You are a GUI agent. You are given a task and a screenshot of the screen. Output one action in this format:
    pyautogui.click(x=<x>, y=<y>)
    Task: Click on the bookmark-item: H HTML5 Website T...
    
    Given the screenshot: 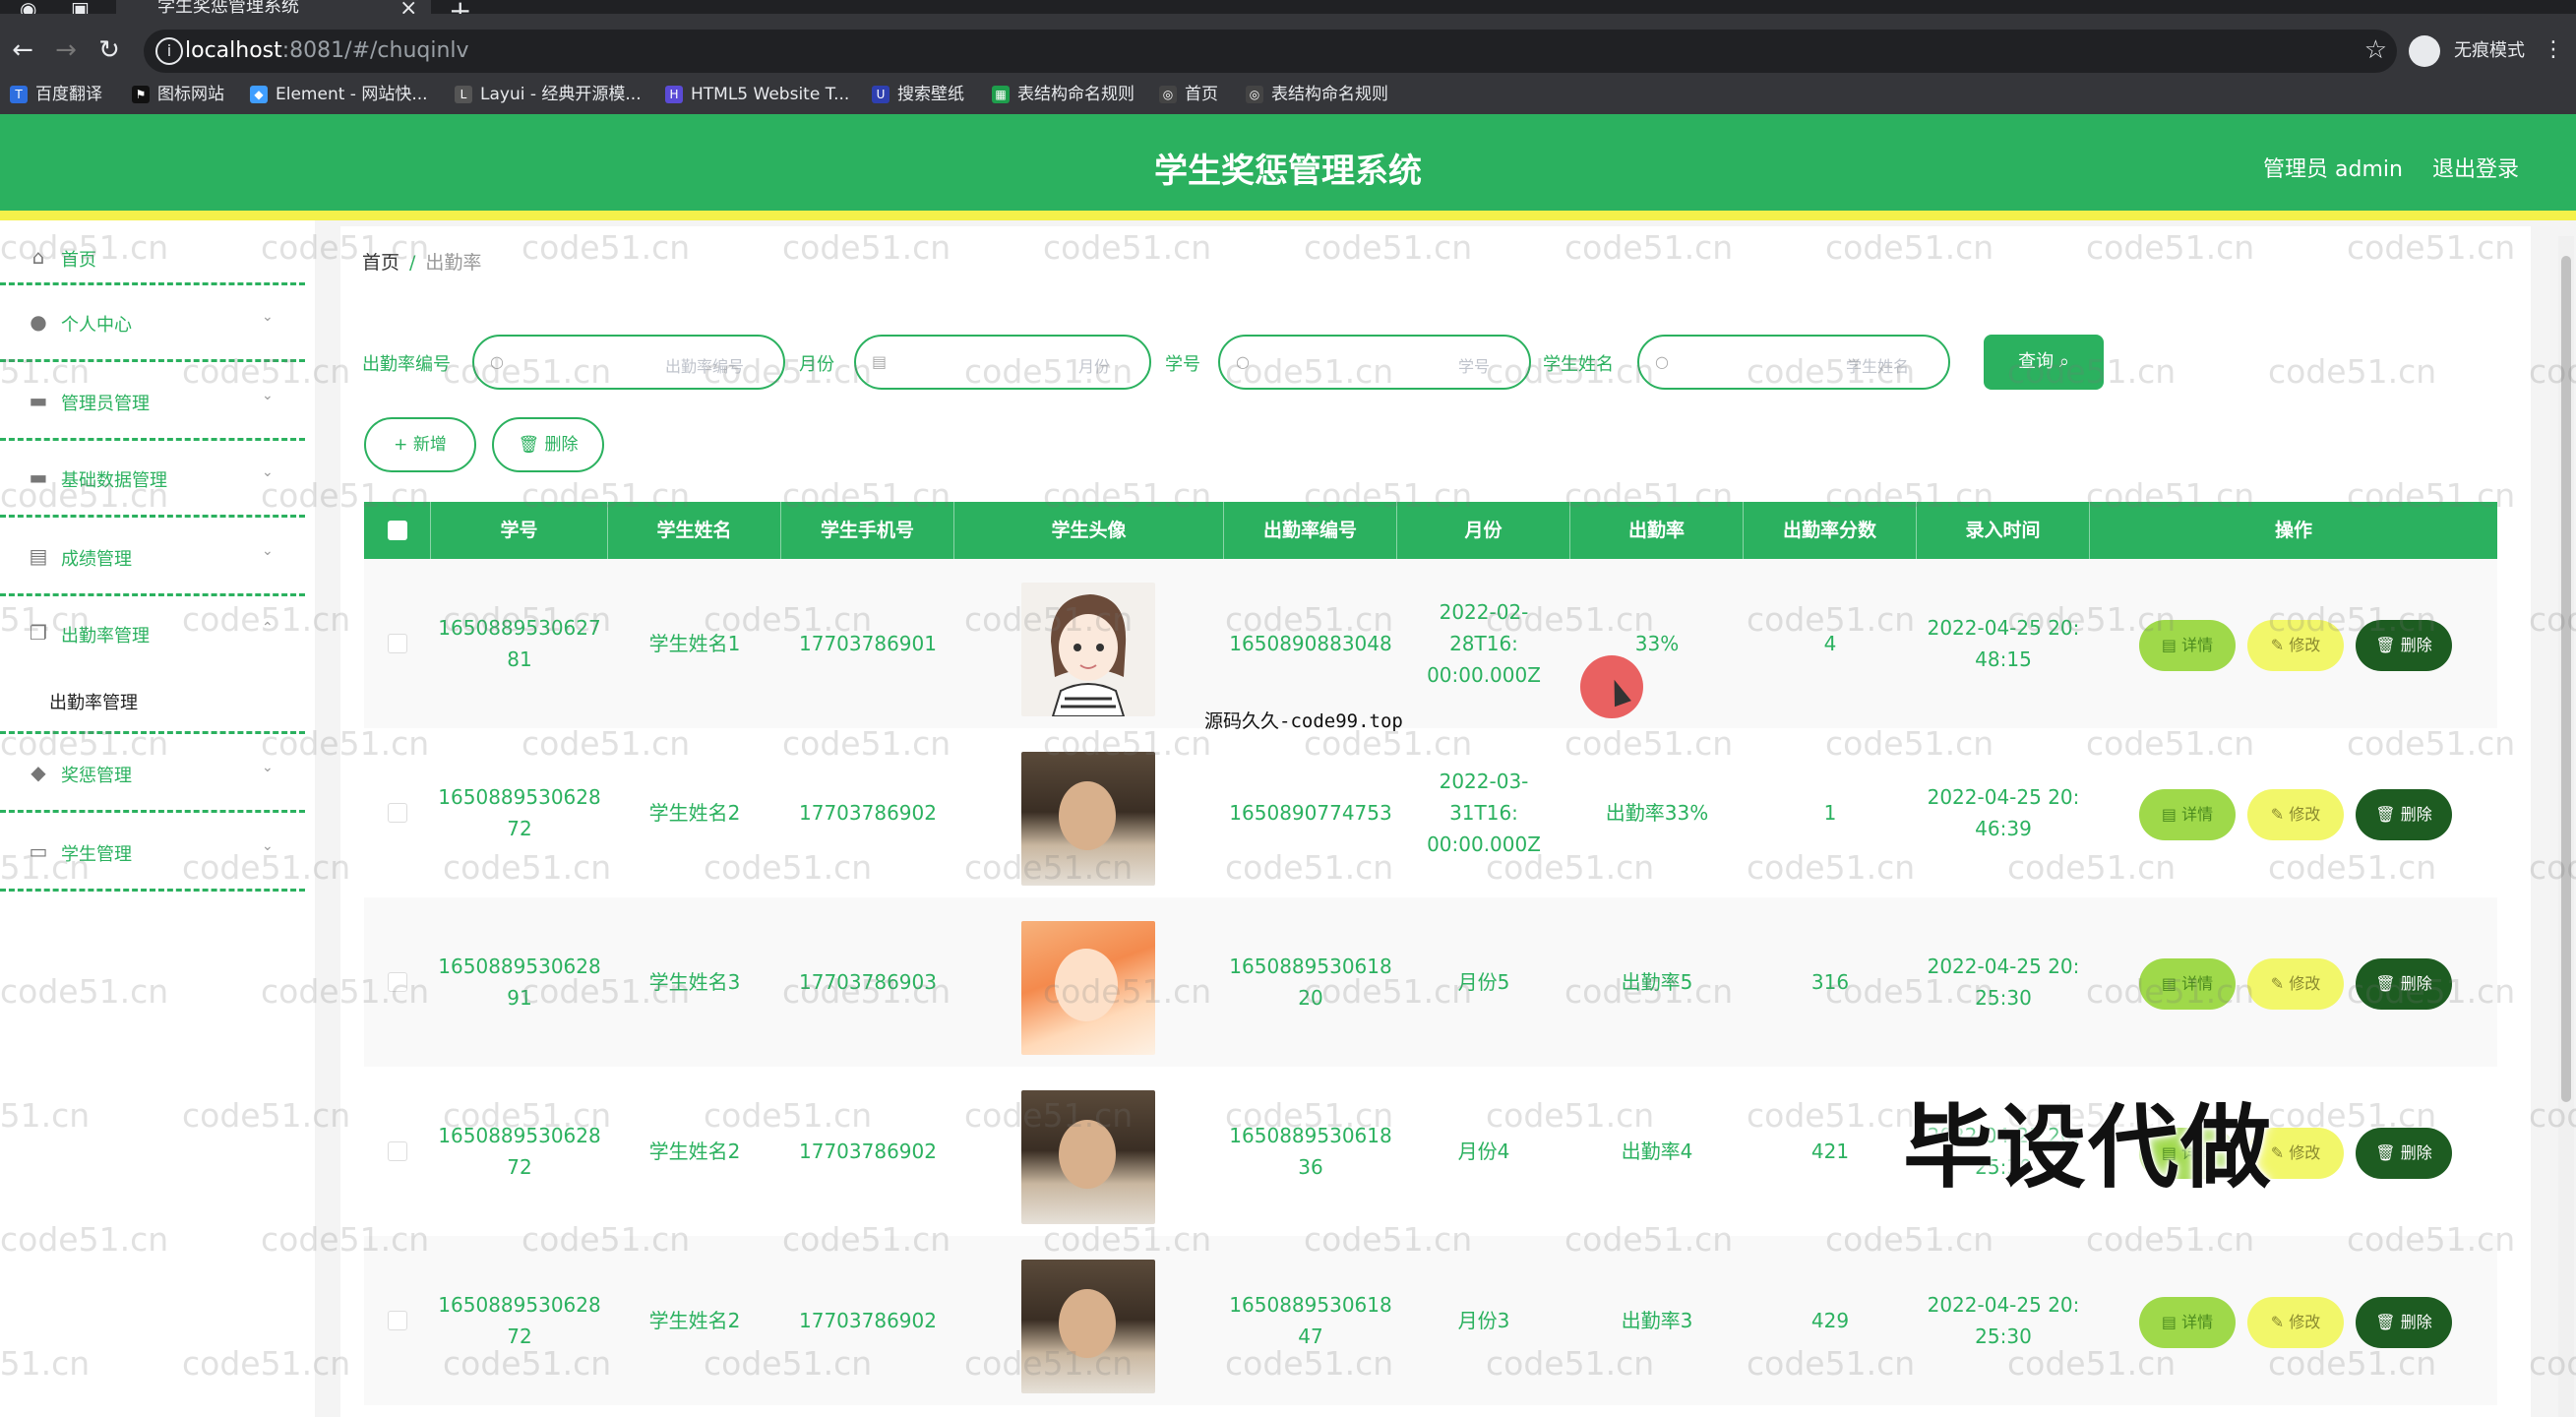 What is the action you would take?
    pyautogui.click(x=757, y=94)
    